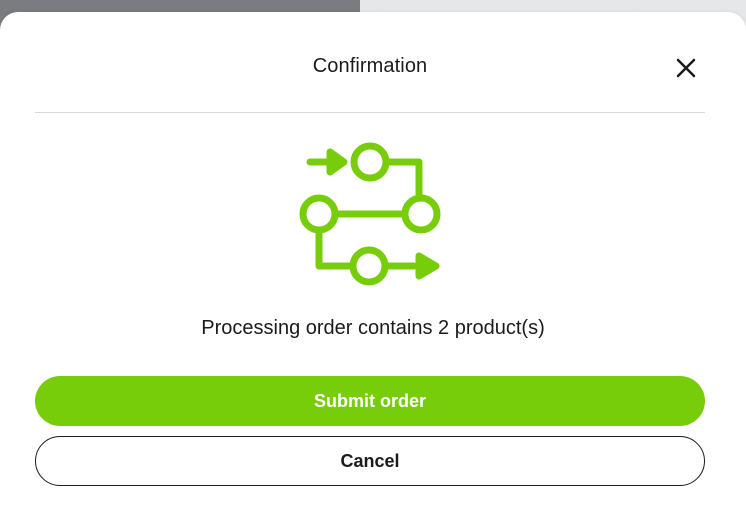 Image resolution: width=746 pixels, height=530 pixels. I want to click on close-button, so click(686, 68).